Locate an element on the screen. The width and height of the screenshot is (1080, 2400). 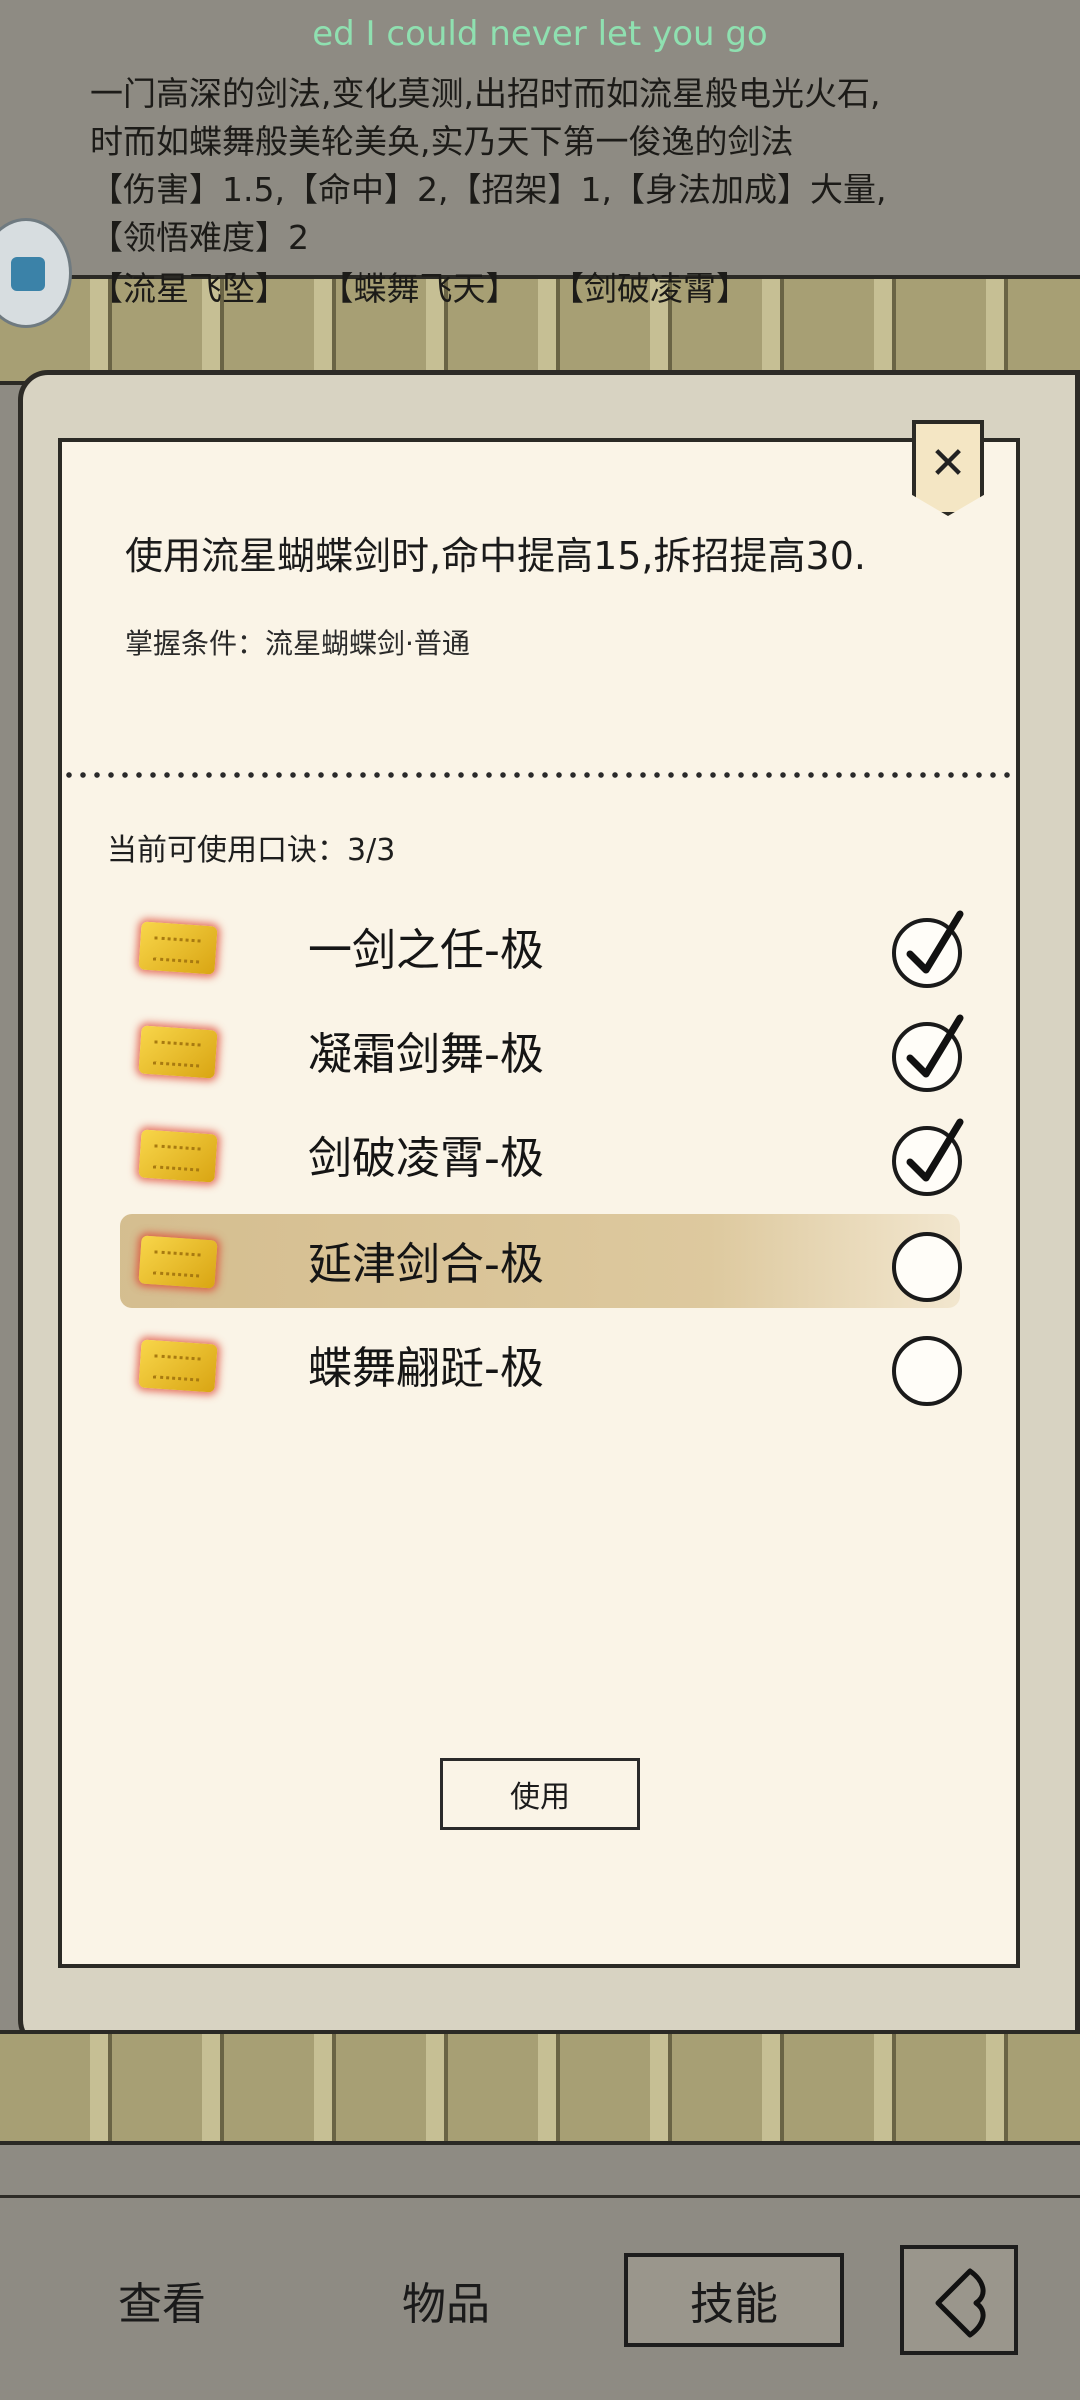
secret-name: 凝霜剑舞-极 is located at coordinates (426, 1054).